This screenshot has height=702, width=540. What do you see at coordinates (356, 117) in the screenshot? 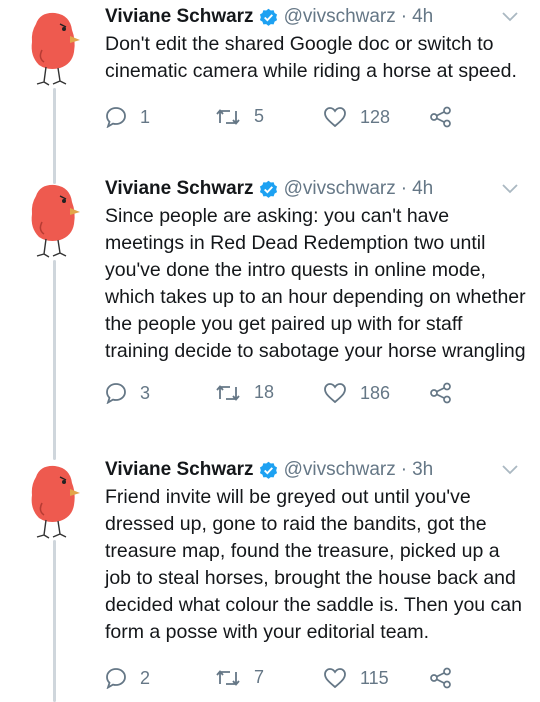
I see `like-button: 128` at bounding box center [356, 117].